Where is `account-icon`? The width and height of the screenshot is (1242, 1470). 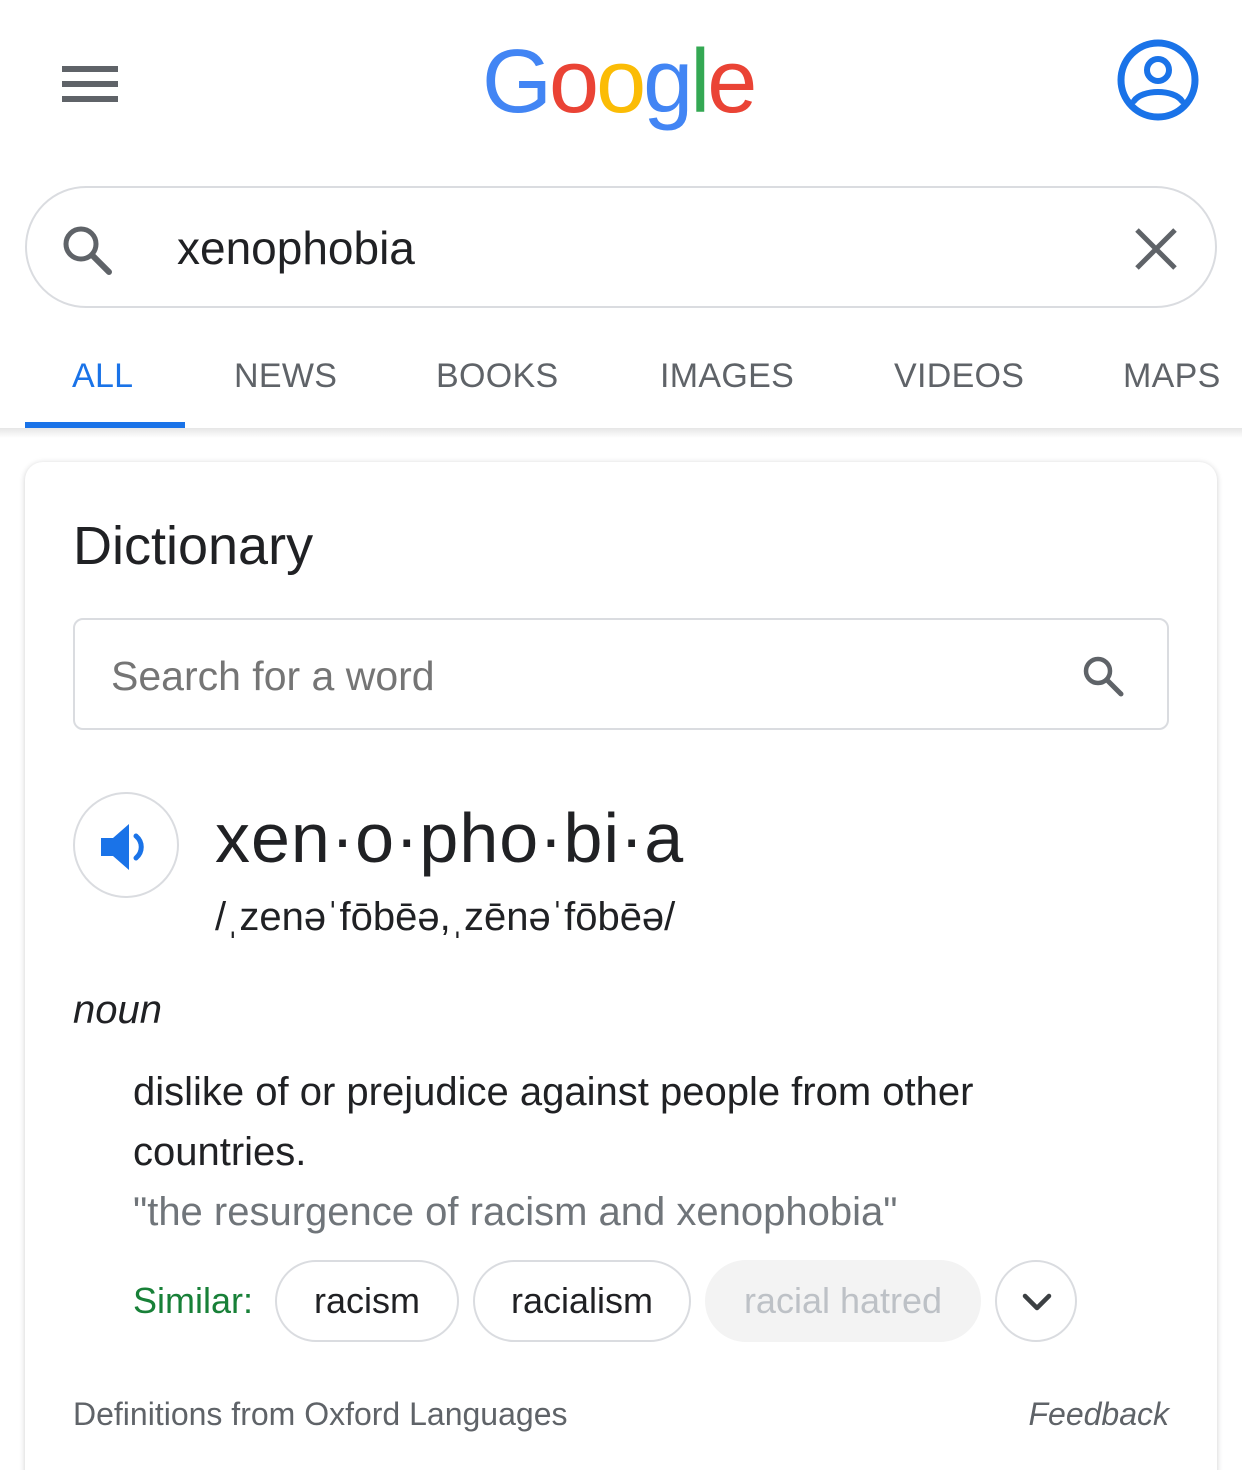
account-icon is located at coordinates (1158, 80).